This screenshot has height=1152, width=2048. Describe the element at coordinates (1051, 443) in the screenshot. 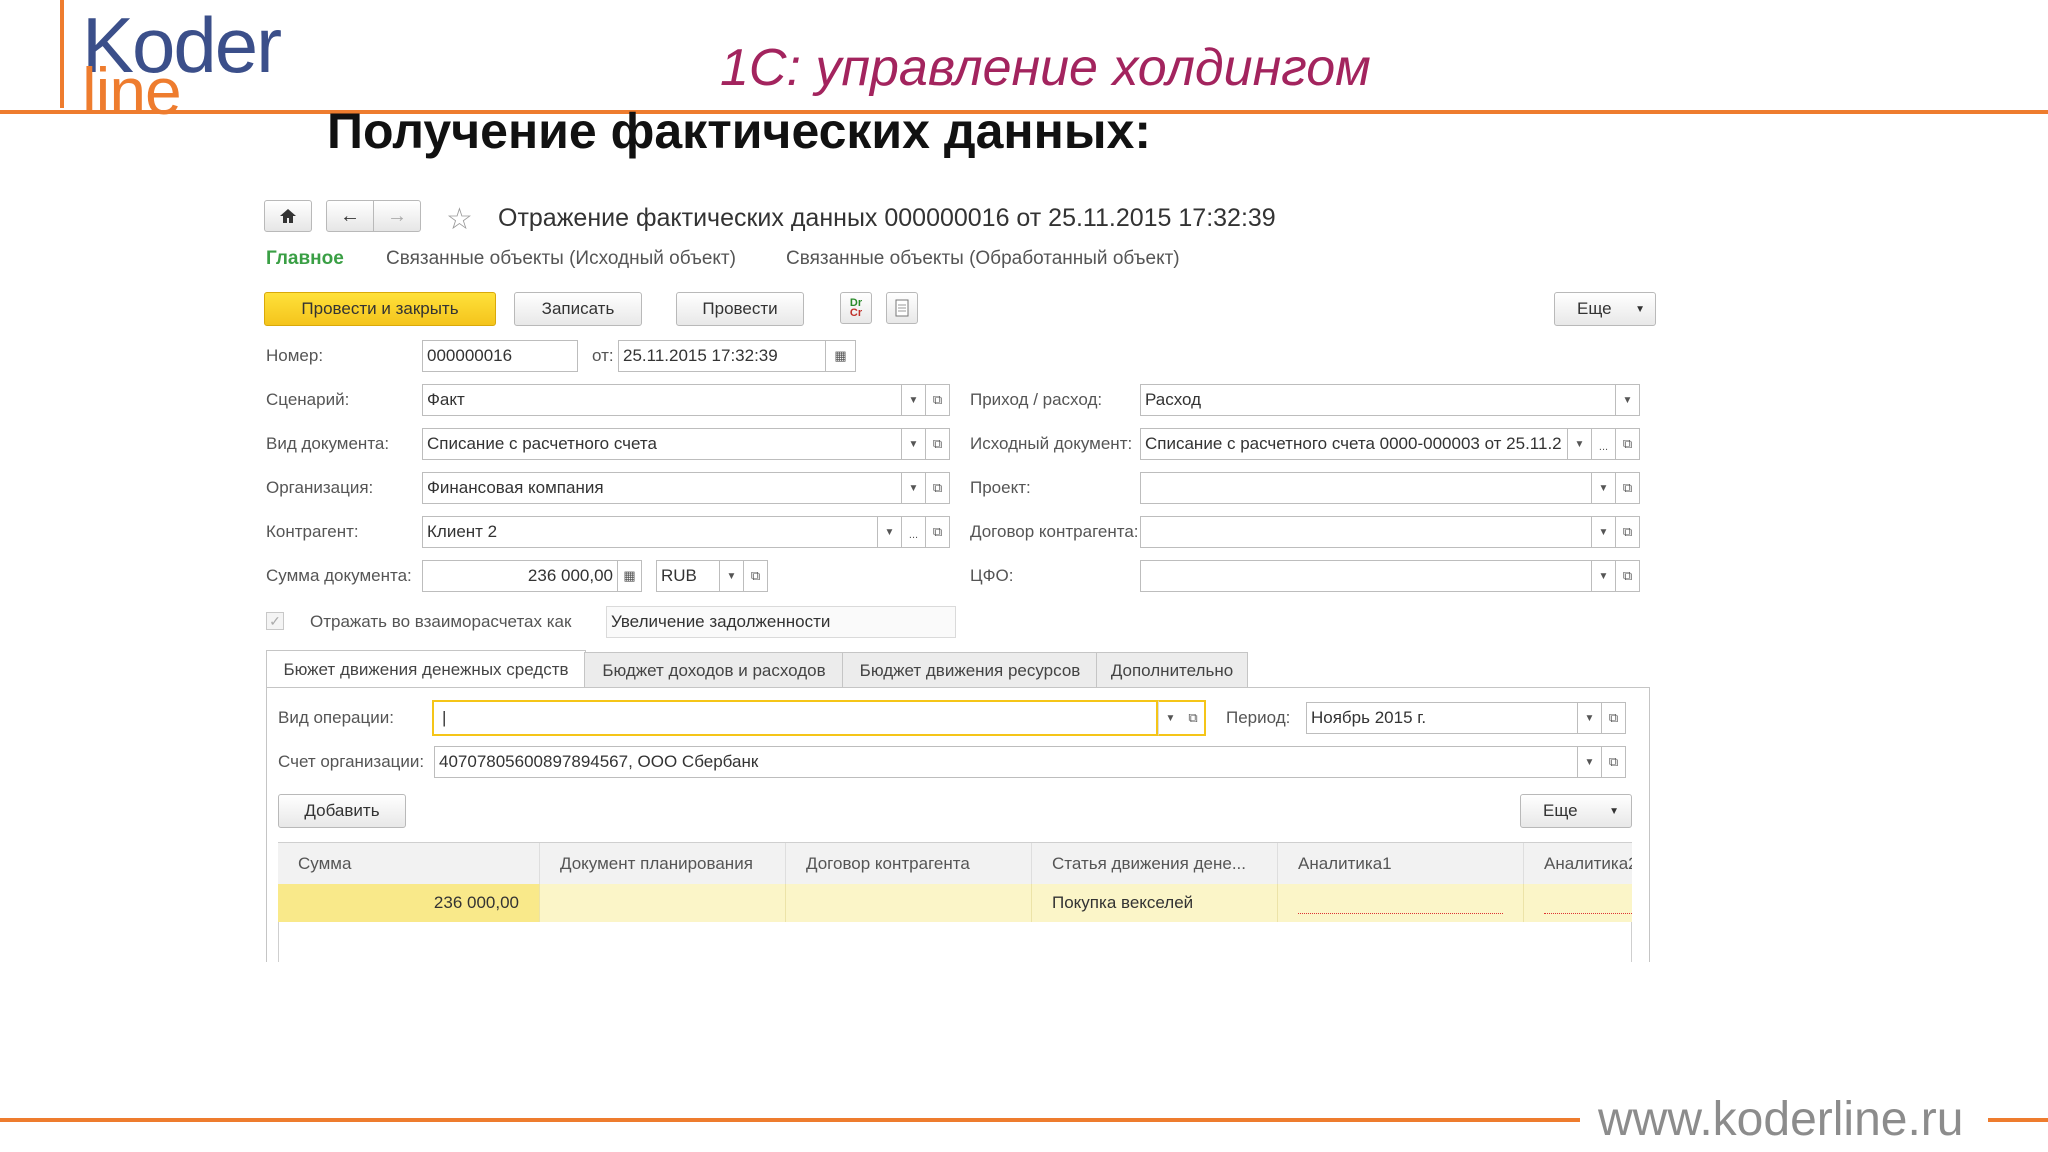

I see `source-doc-label: Исходный документ:` at that location.